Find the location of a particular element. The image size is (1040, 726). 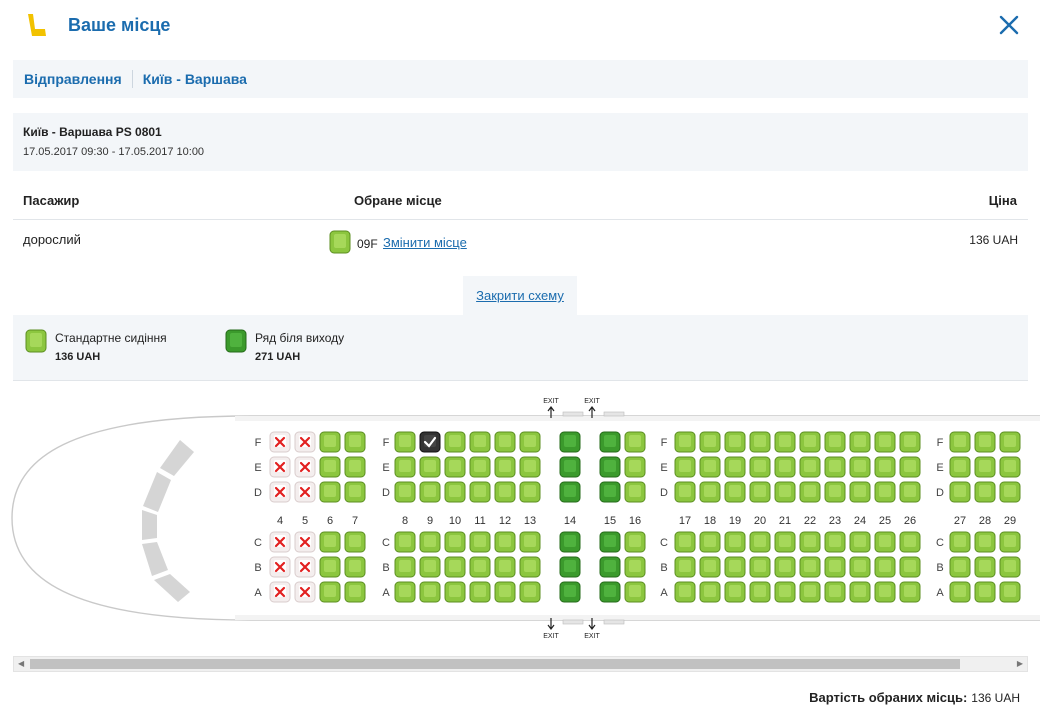

seat-8C is located at coordinates (405, 542).